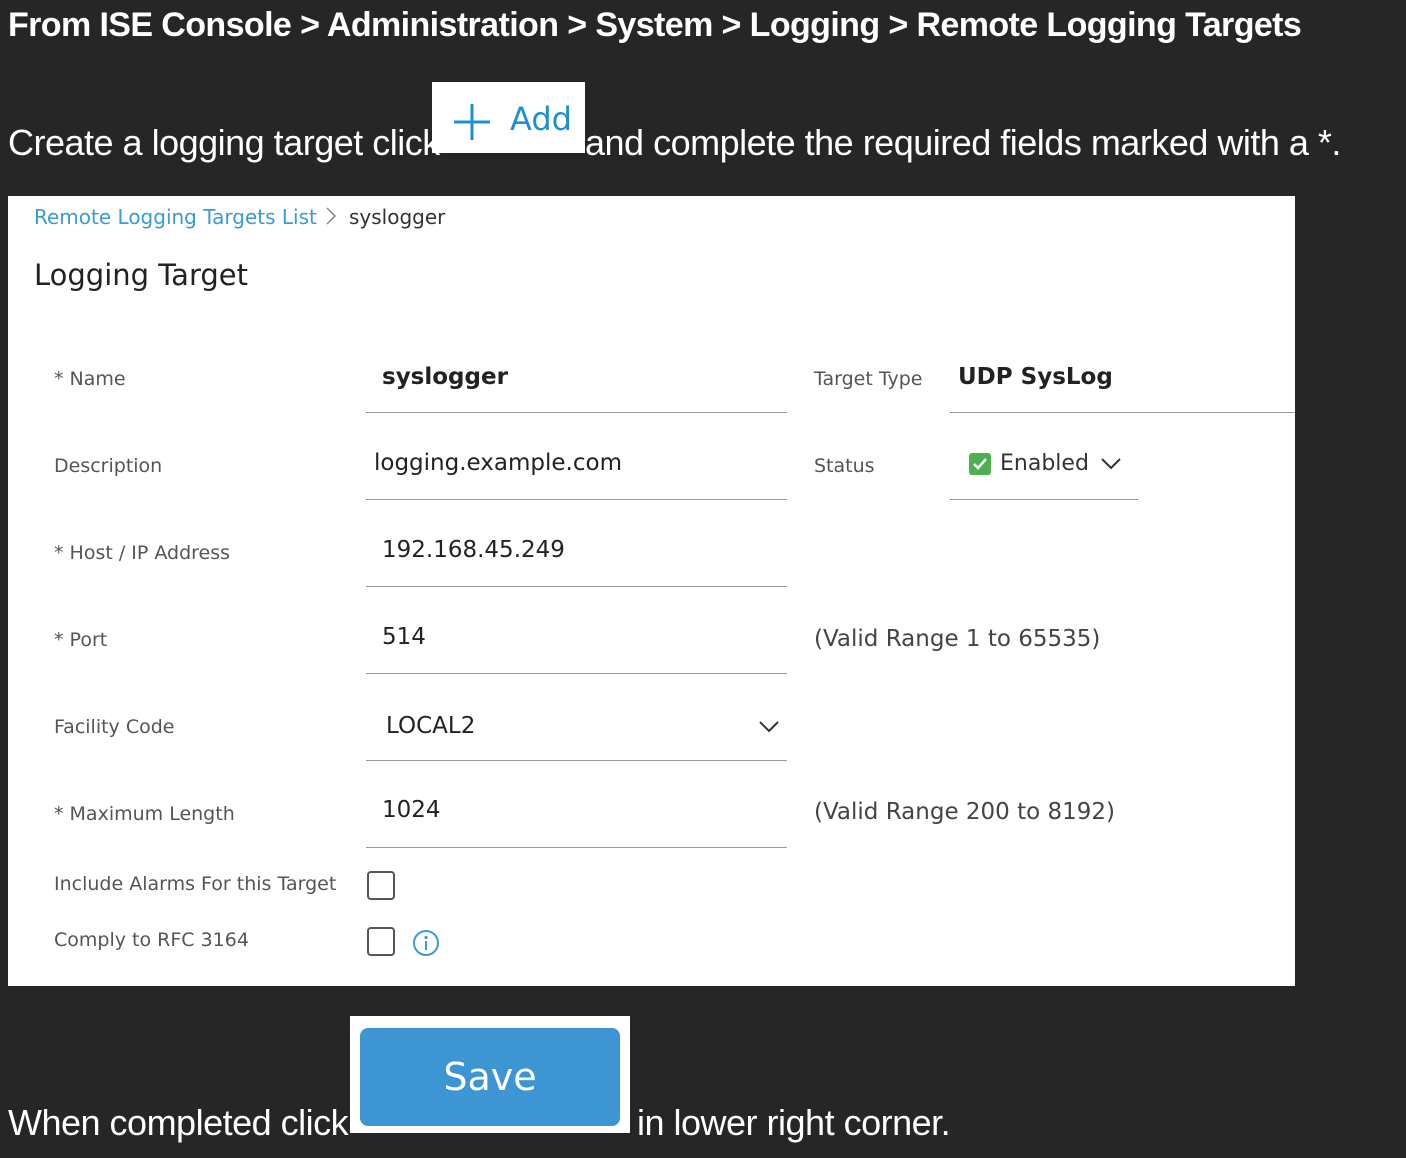 The height and width of the screenshot is (1158, 1406). What do you see at coordinates (142, 553) in the screenshot?
I see `host-label: * Host / IP Address` at bounding box center [142, 553].